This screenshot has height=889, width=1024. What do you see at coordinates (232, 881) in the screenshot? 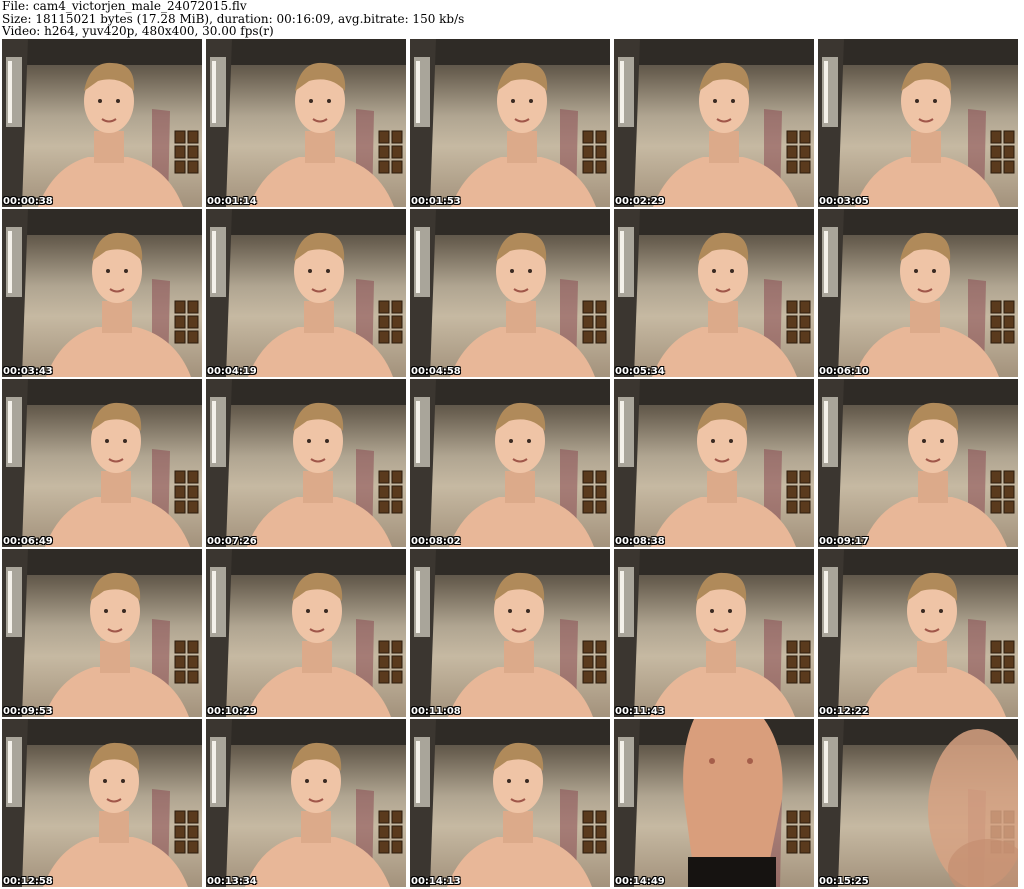
I see `frame-timestamp: 00:13:34` at bounding box center [232, 881].